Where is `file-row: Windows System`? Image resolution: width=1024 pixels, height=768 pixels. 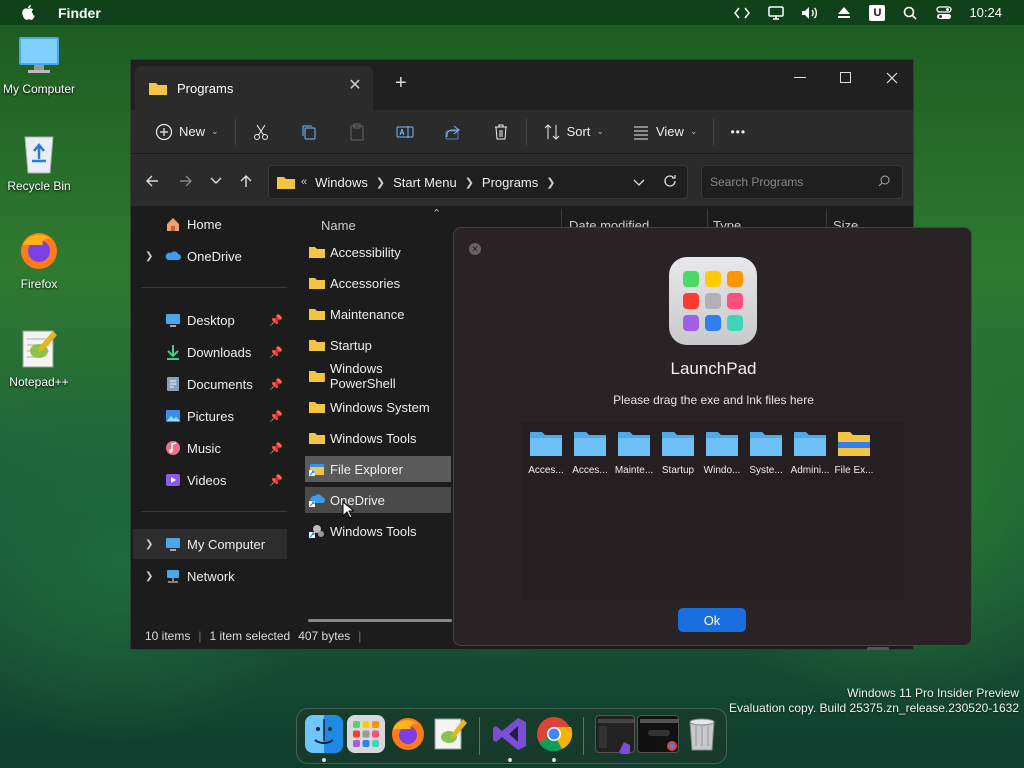
file-row: Windows System is located at coordinates (378, 407).